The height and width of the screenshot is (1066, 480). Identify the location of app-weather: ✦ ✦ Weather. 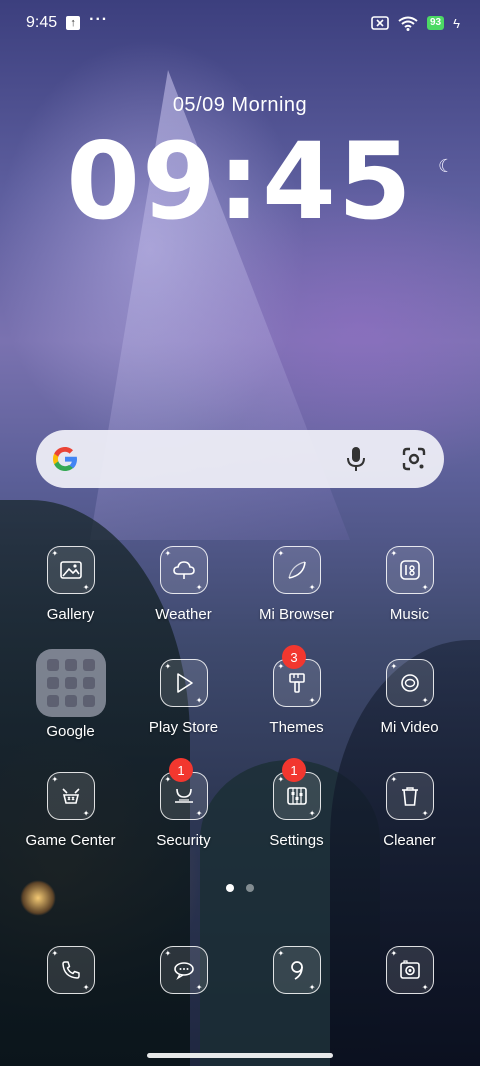
(183, 589).